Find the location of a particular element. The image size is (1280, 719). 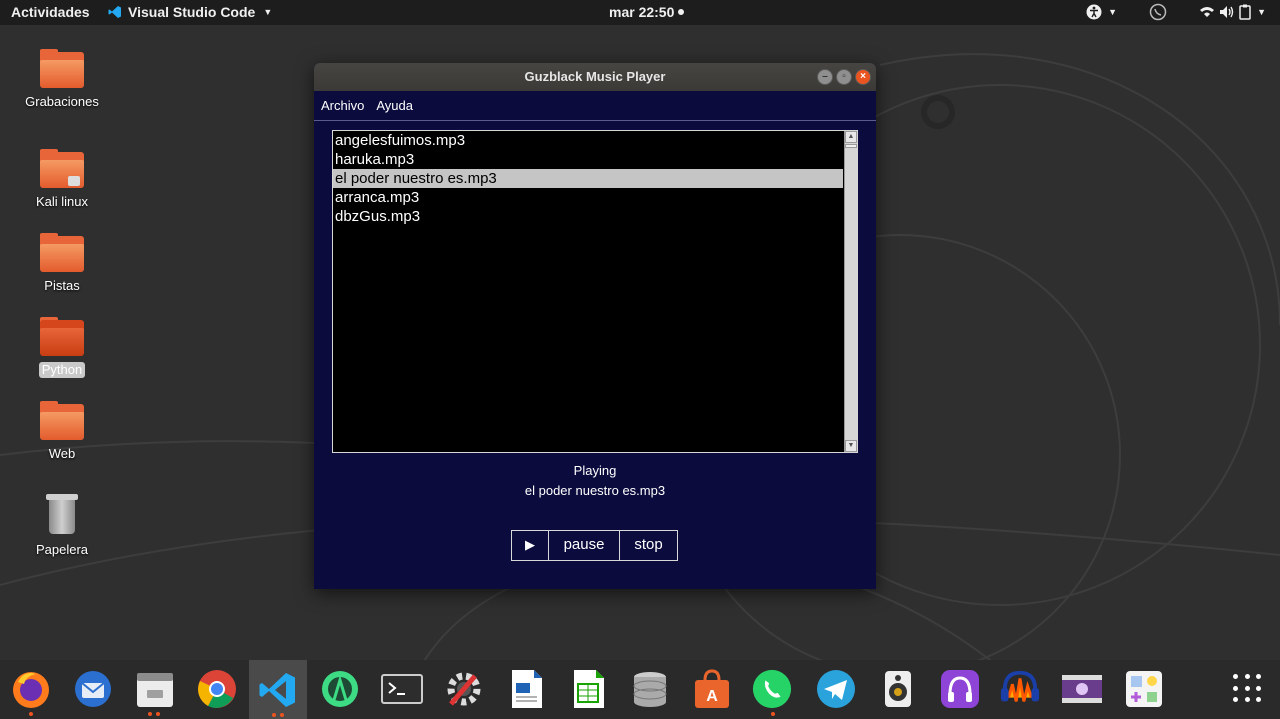

volume-icon is located at coordinates (1227, 12).